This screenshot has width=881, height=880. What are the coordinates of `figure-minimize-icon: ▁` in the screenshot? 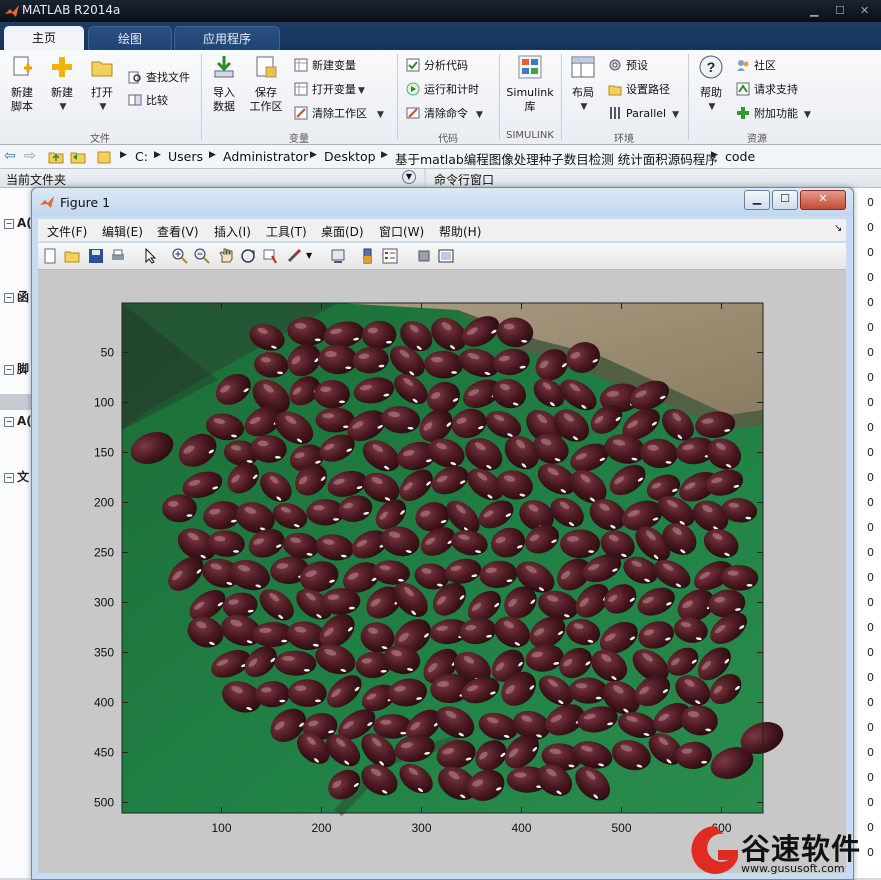 It's located at (757, 200).